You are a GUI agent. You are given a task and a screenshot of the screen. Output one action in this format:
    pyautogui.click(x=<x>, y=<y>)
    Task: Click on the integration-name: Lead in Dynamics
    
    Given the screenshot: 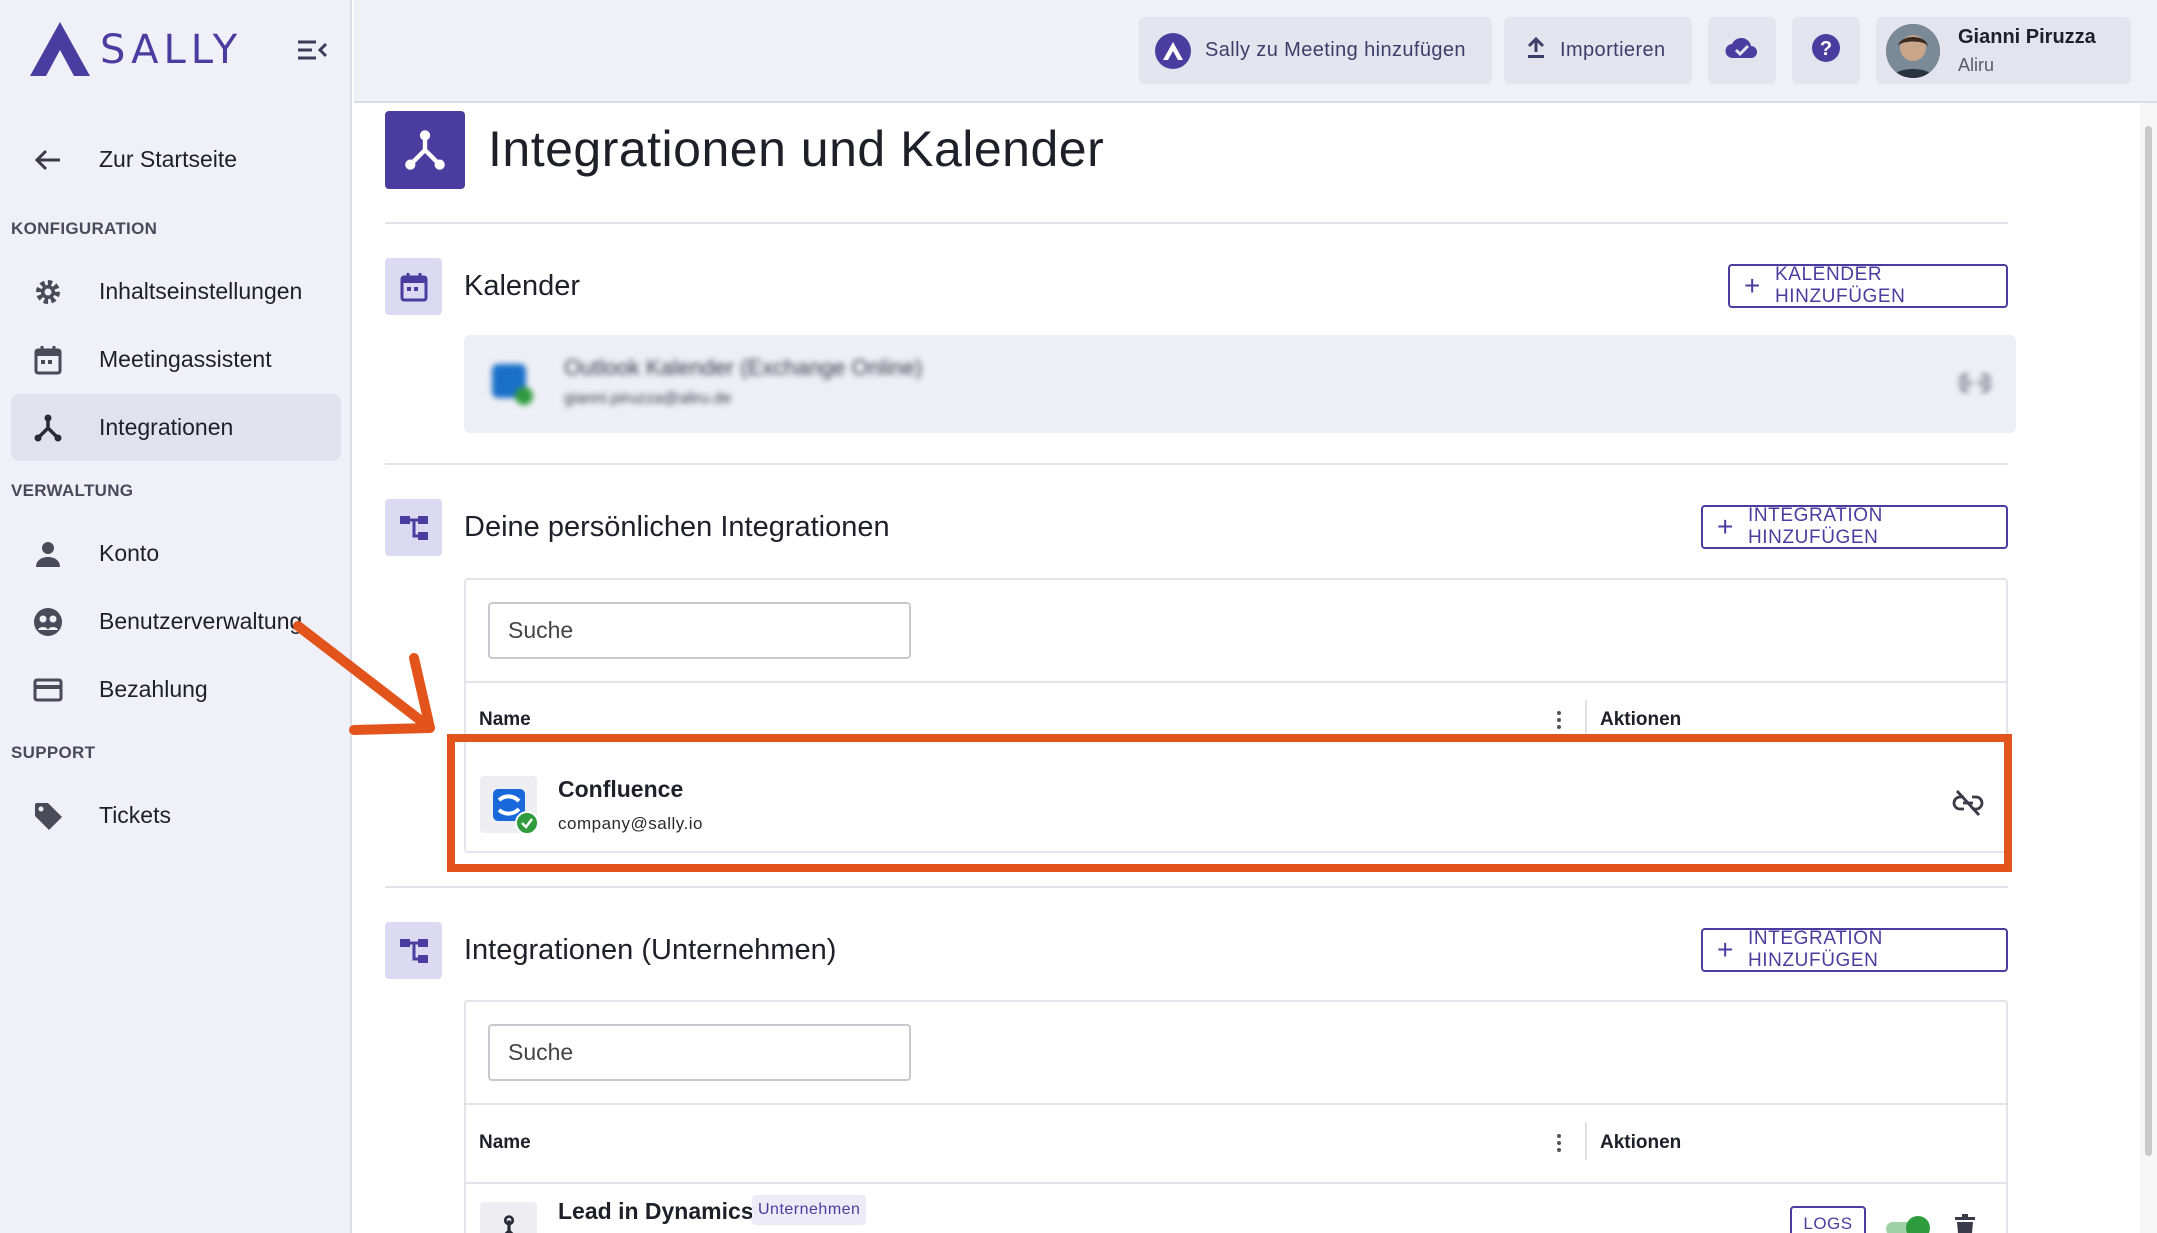 What is the action you would take?
    pyautogui.click(x=656, y=1211)
    